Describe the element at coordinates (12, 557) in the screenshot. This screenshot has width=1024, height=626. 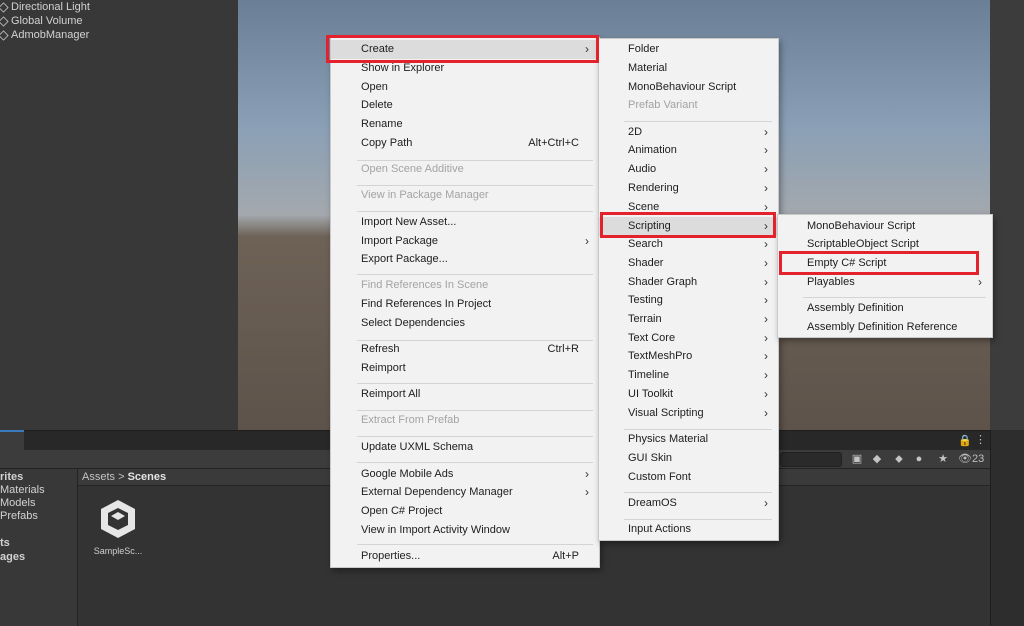
I see `tree-item-packages: ages` at that location.